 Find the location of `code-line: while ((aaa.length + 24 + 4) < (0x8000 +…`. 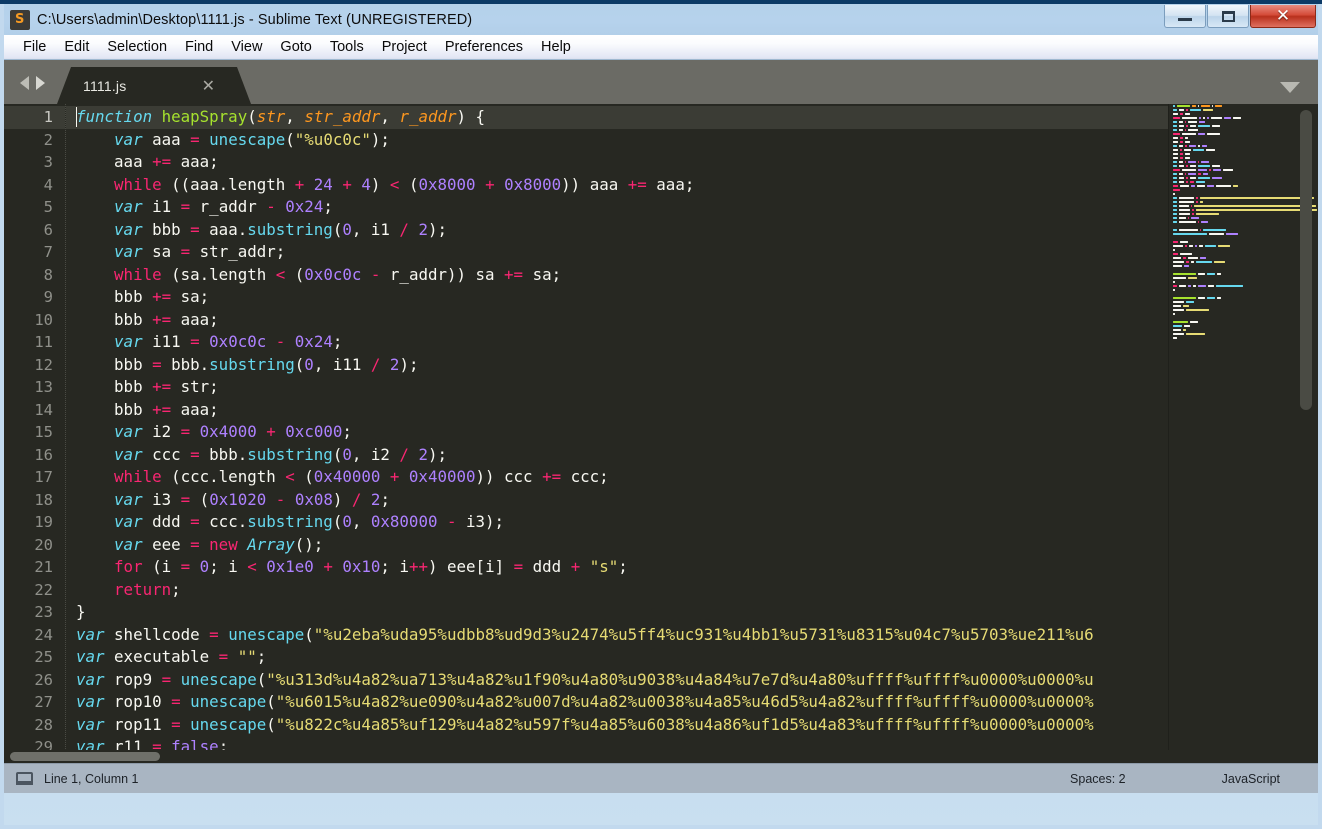

code-line: while ((aaa.length + 24 + 4) < (0x8000 +… is located at coordinates (692, 185).